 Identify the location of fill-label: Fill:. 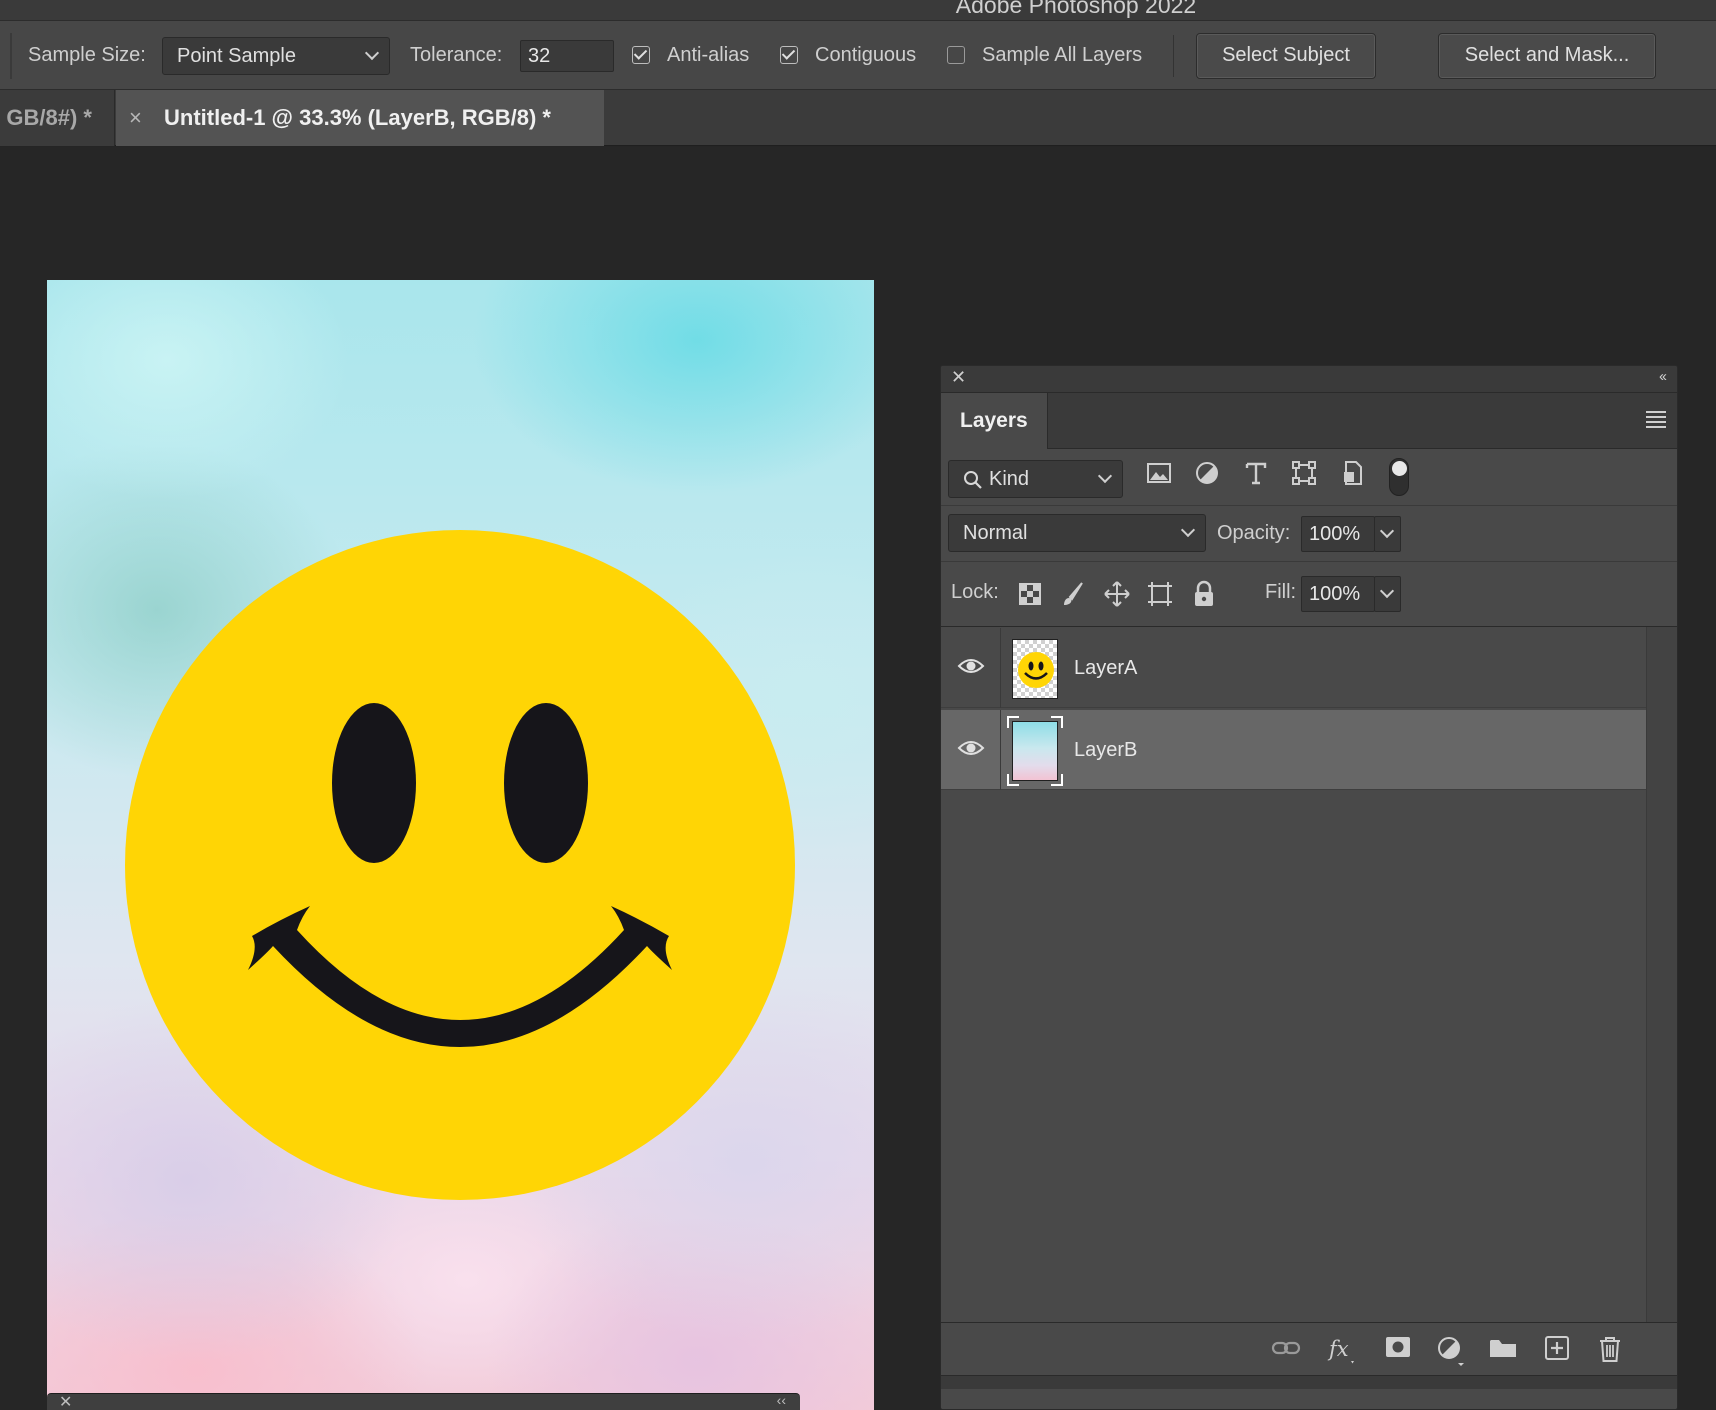
(1281, 592).